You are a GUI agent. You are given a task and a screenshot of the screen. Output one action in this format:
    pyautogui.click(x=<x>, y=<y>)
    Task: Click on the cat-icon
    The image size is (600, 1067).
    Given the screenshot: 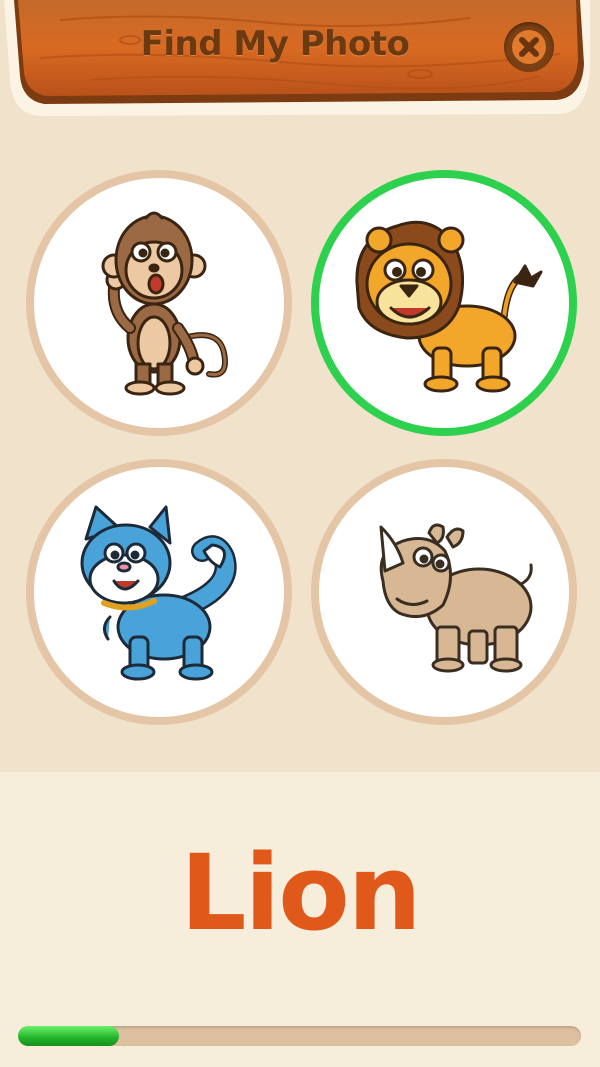 What is the action you would take?
    pyautogui.click(x=158, y=593)
    